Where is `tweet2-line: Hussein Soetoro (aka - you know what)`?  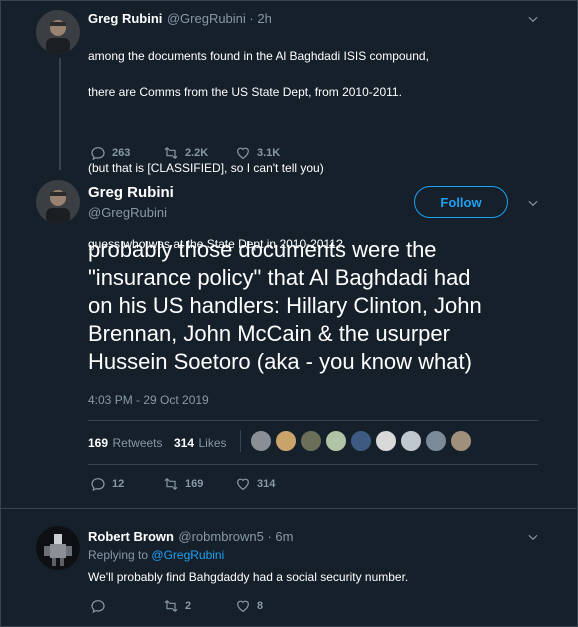
tweet2-line: Hussein Soetoro (aka - you know what) is located at coordinates (280, 361).